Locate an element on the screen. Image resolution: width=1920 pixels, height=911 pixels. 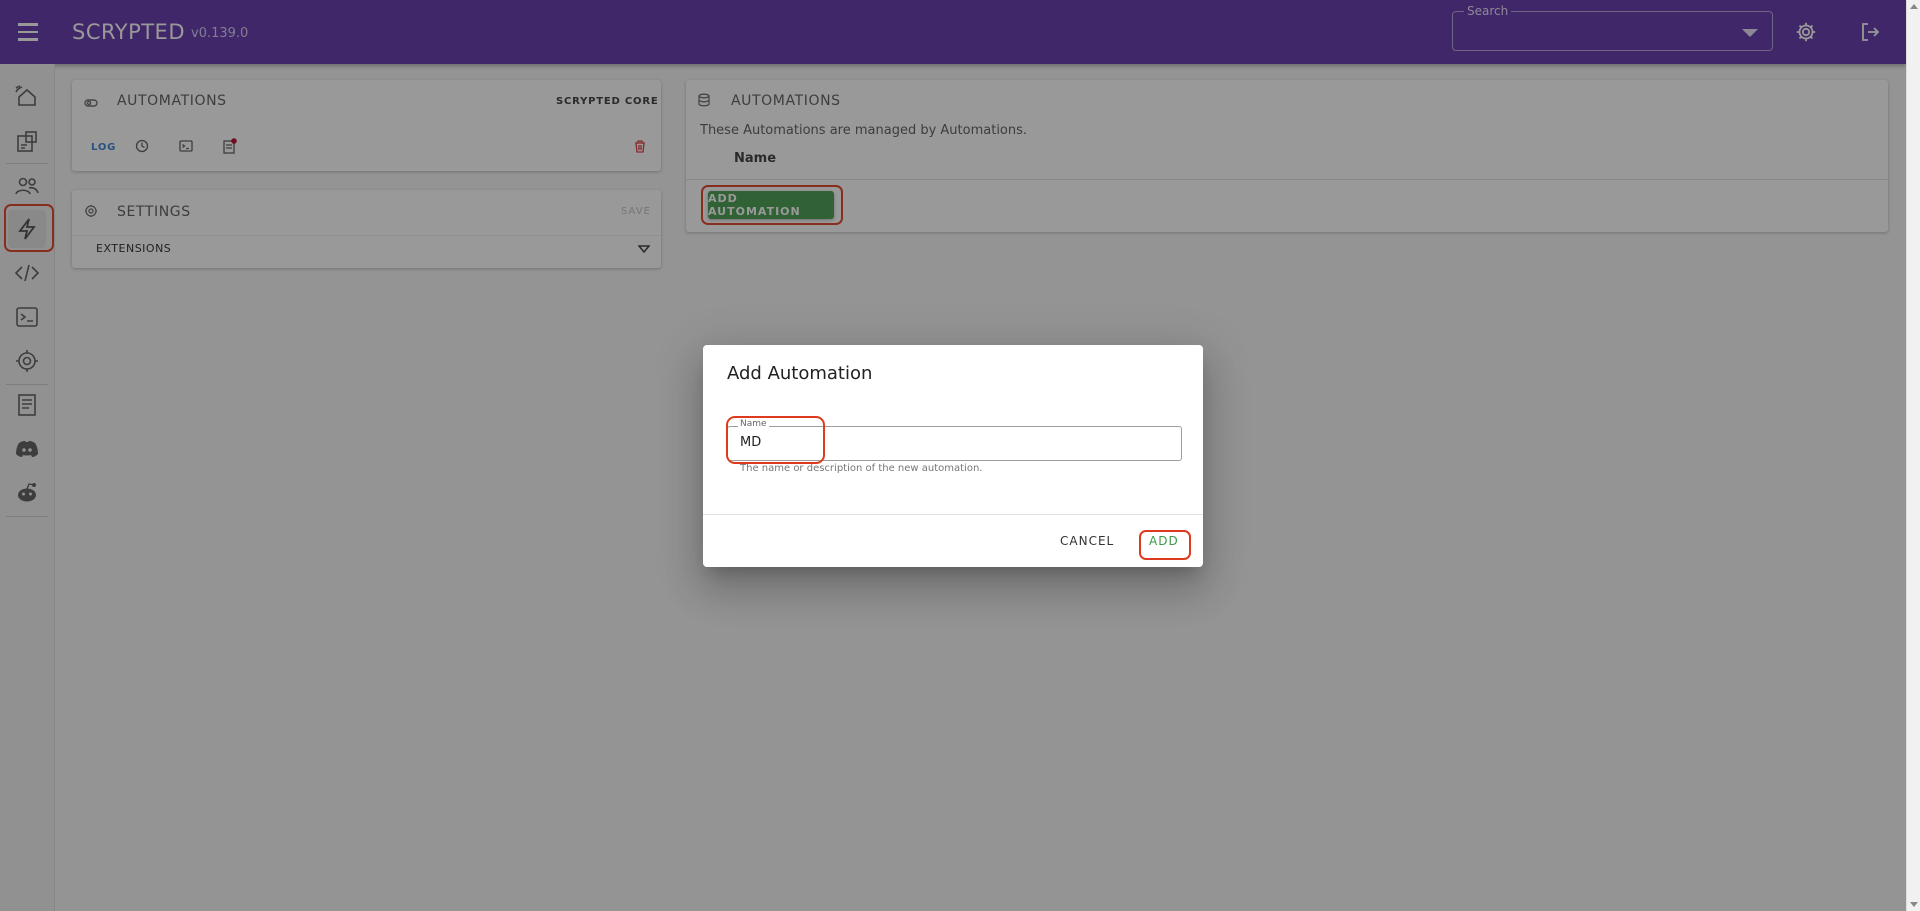
cancel-button: CANCEL is located at coordinates (1087, 541).